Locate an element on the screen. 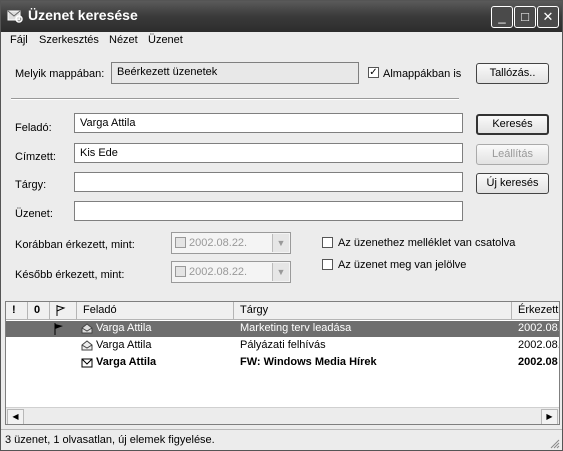 This screenshot has height=451, width=563. priority-column-header: ! is located at coordinates (17, 311).